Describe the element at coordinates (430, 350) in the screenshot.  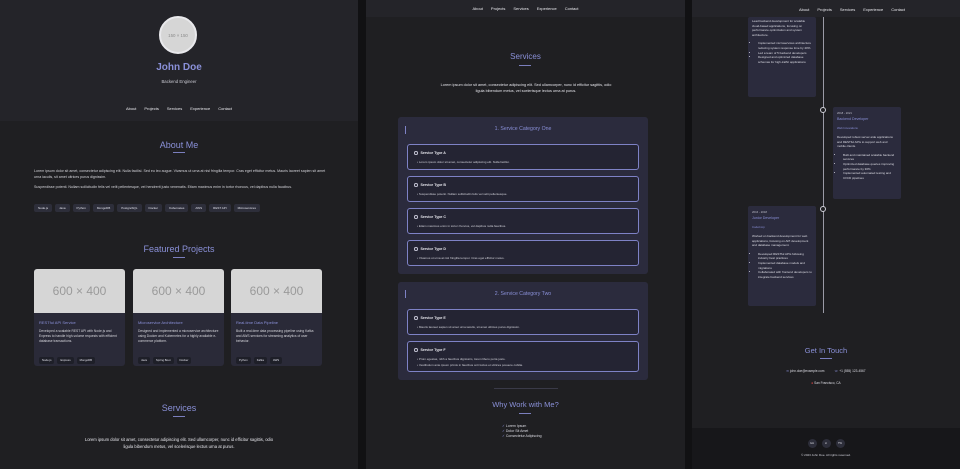
I see `service-name: Service Type F` at that location.